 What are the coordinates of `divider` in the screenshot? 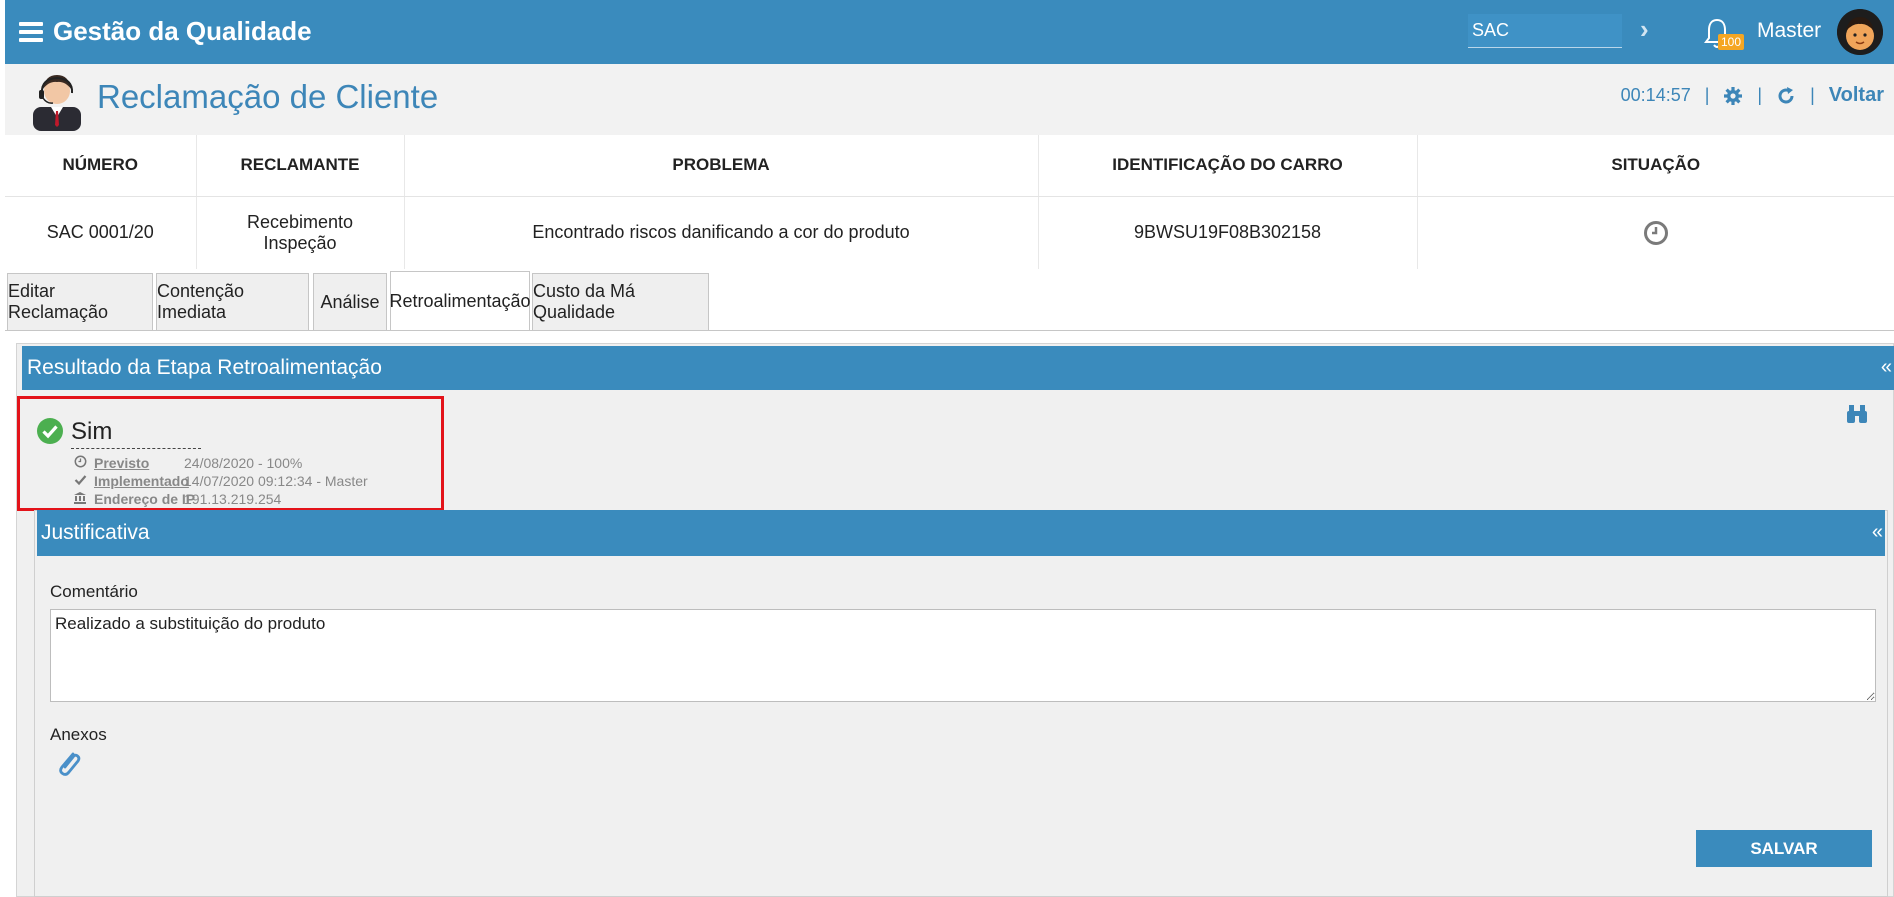 It's located at (949, 330).